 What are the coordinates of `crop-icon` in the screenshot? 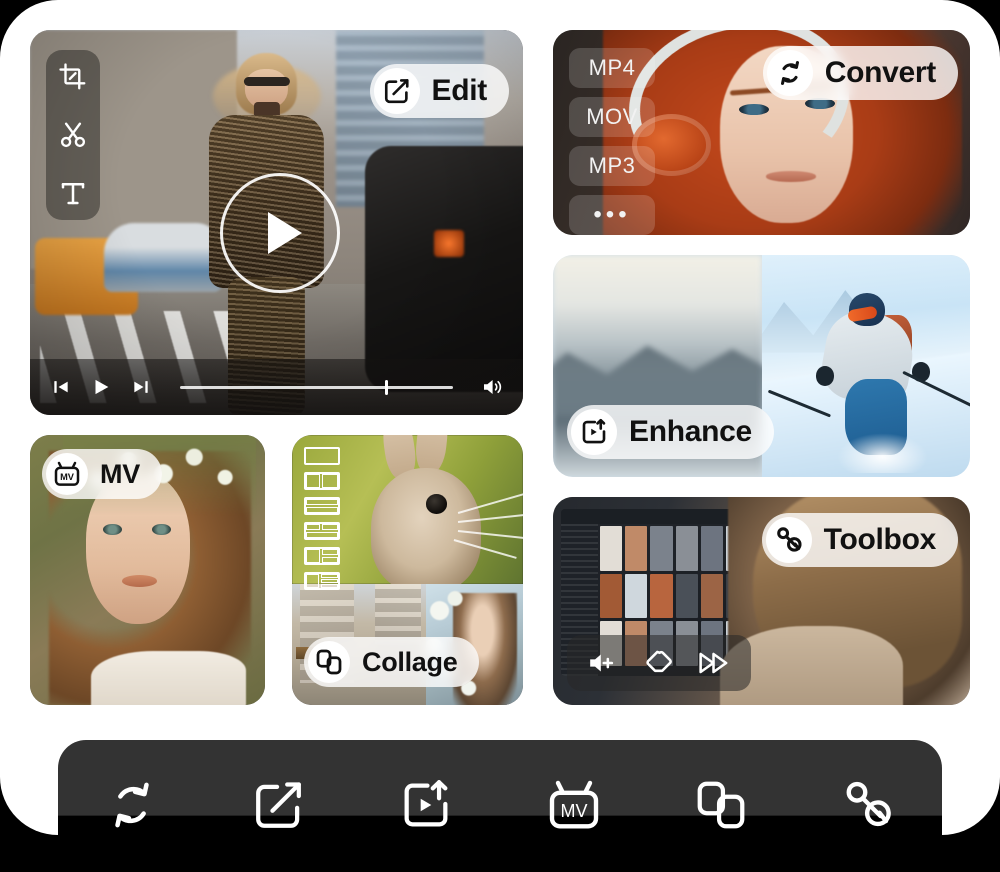 It's located at (73, 77).